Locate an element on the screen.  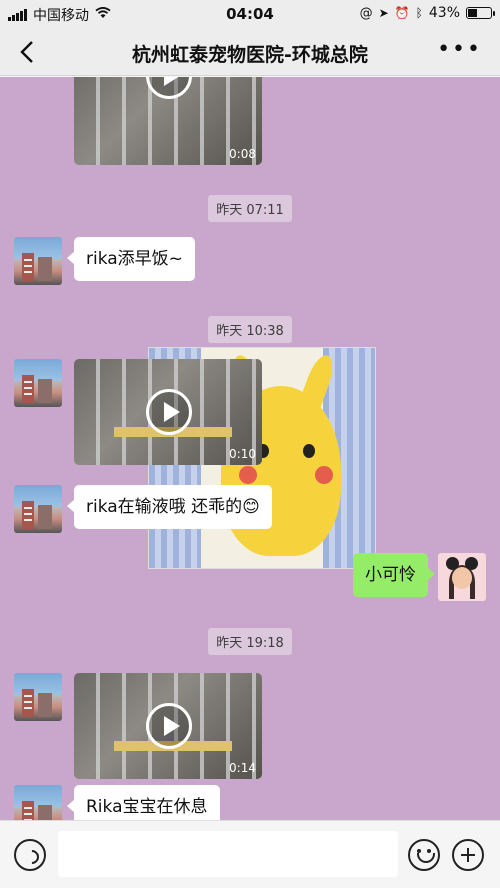
location-icon: ➤ is located at coordinates (383, 13).